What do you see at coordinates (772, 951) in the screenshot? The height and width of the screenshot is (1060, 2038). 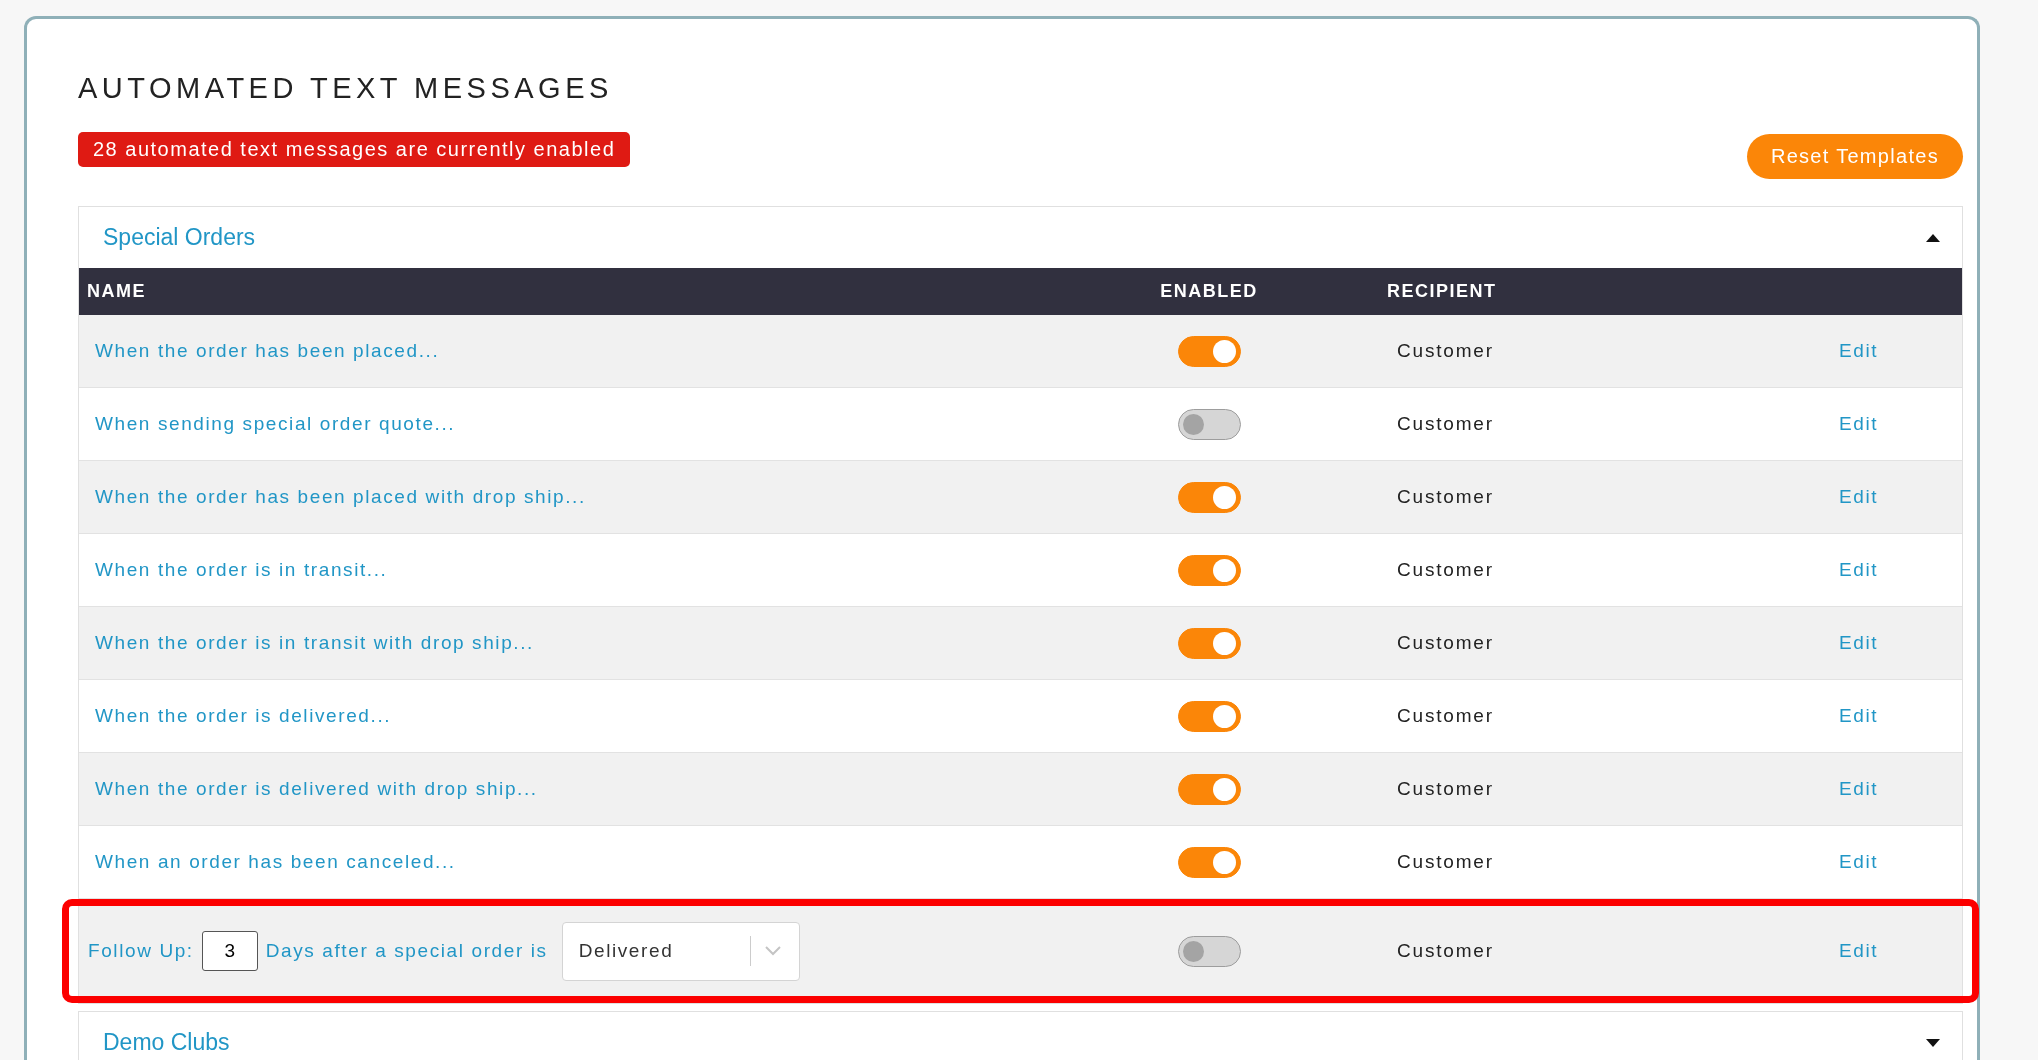 I see `chevron-down-icon` at bounding box center [772, 951].